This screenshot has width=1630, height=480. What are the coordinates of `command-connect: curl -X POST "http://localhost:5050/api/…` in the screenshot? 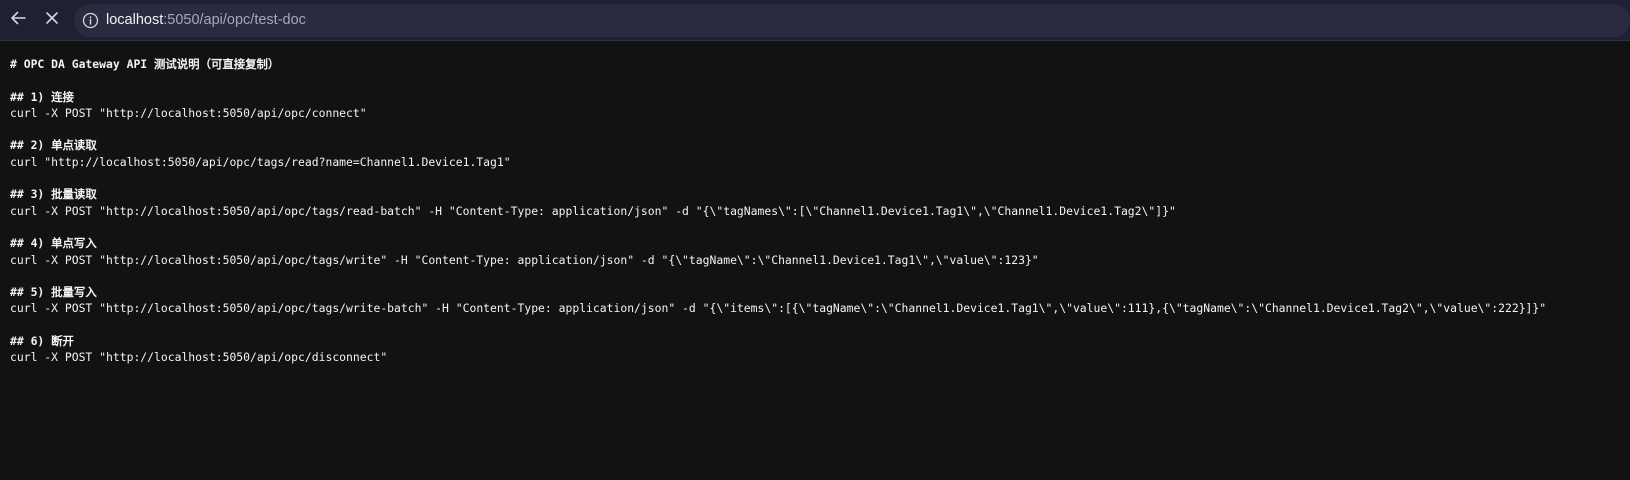 It's located at (188, 112).